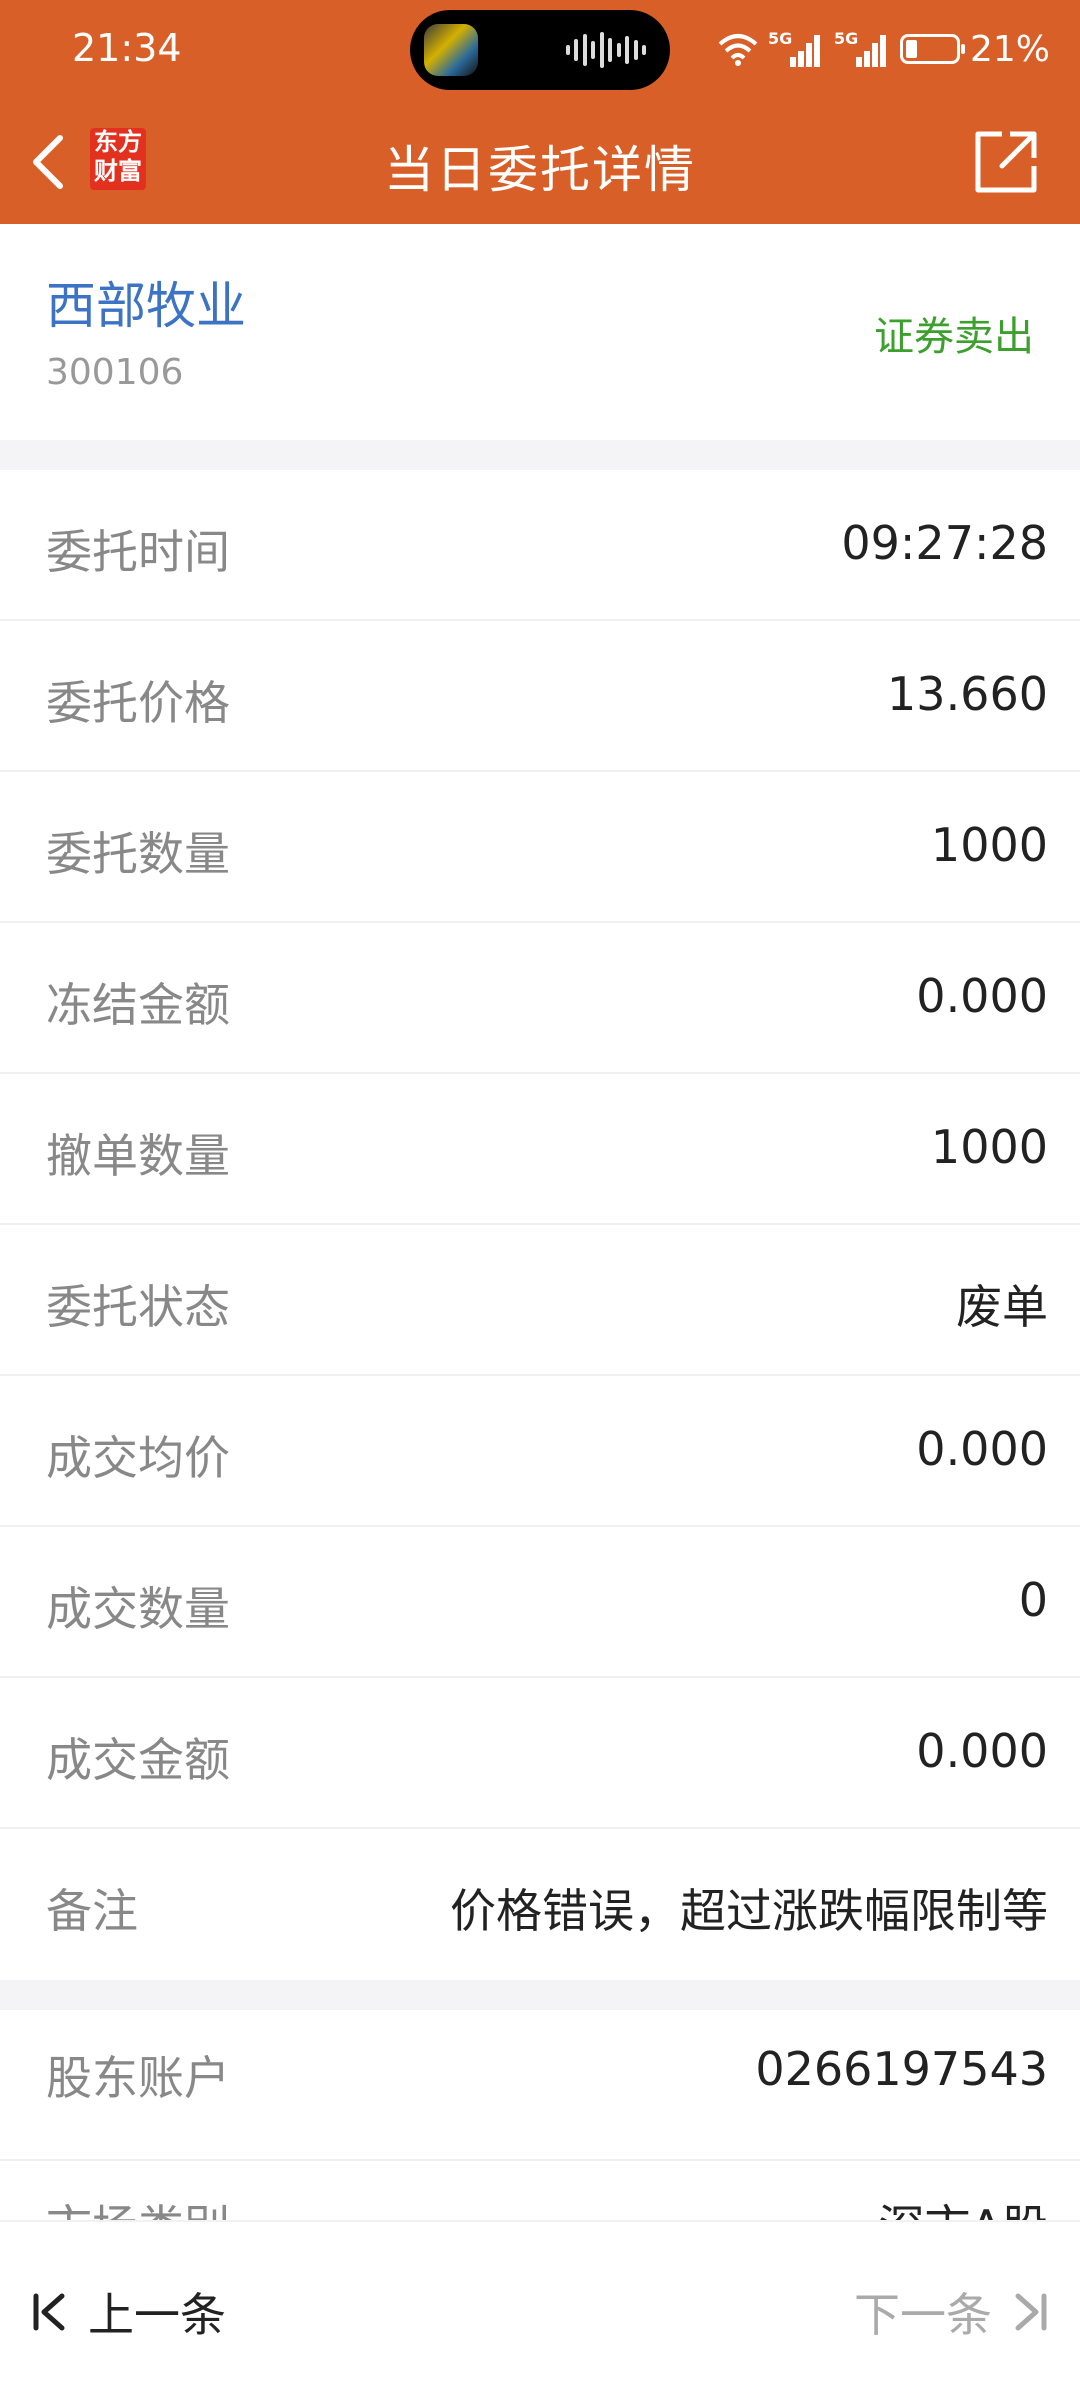  What do you see at coordinates (49, 2312) in the screenshot?
I see `skip-previous-icon` at bounding box center [49, 2312].